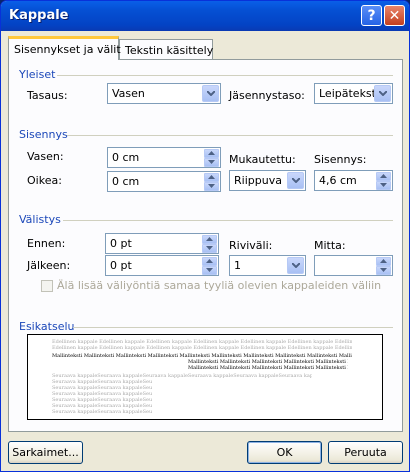 The image size is (410, 472). I want to click on line-spacing-value: 1, so click(237, 265).